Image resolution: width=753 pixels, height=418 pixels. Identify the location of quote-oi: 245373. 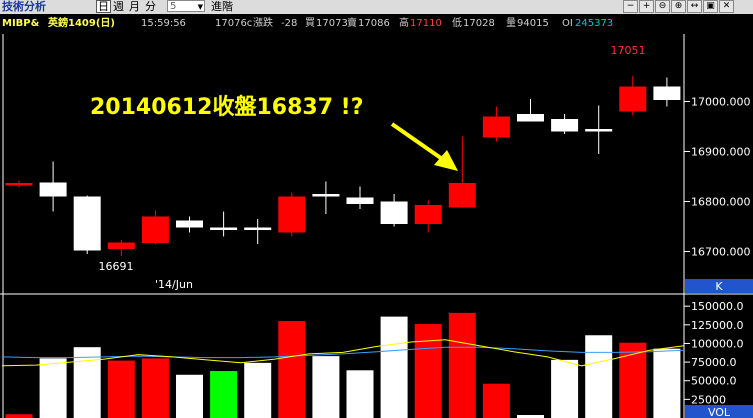
(594, 23).